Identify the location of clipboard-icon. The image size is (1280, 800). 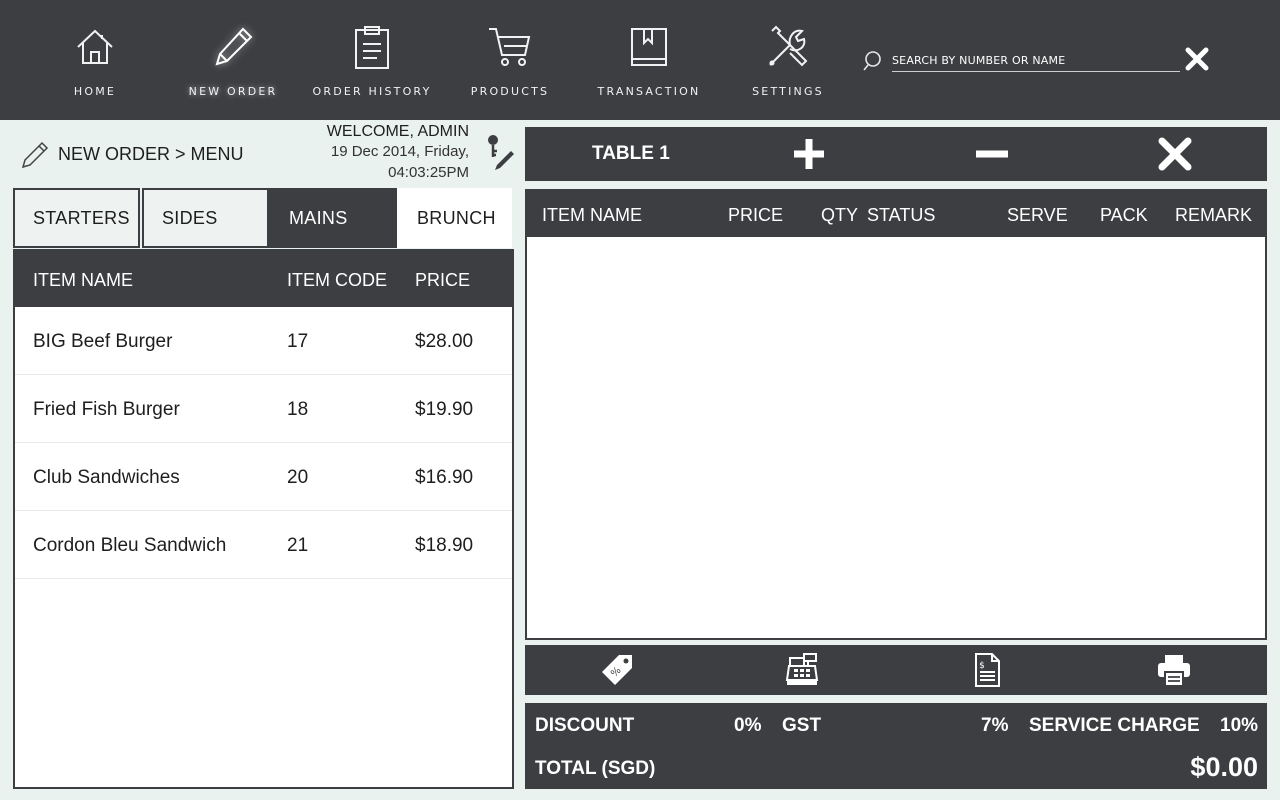
(372, 47).